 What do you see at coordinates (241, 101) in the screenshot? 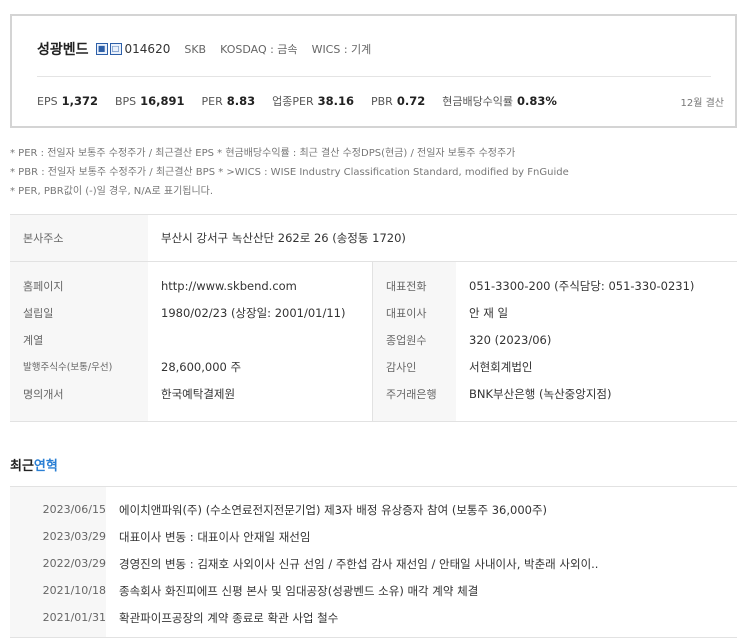
I see `metric-value: 8.83` at bounding box center [241, 101].